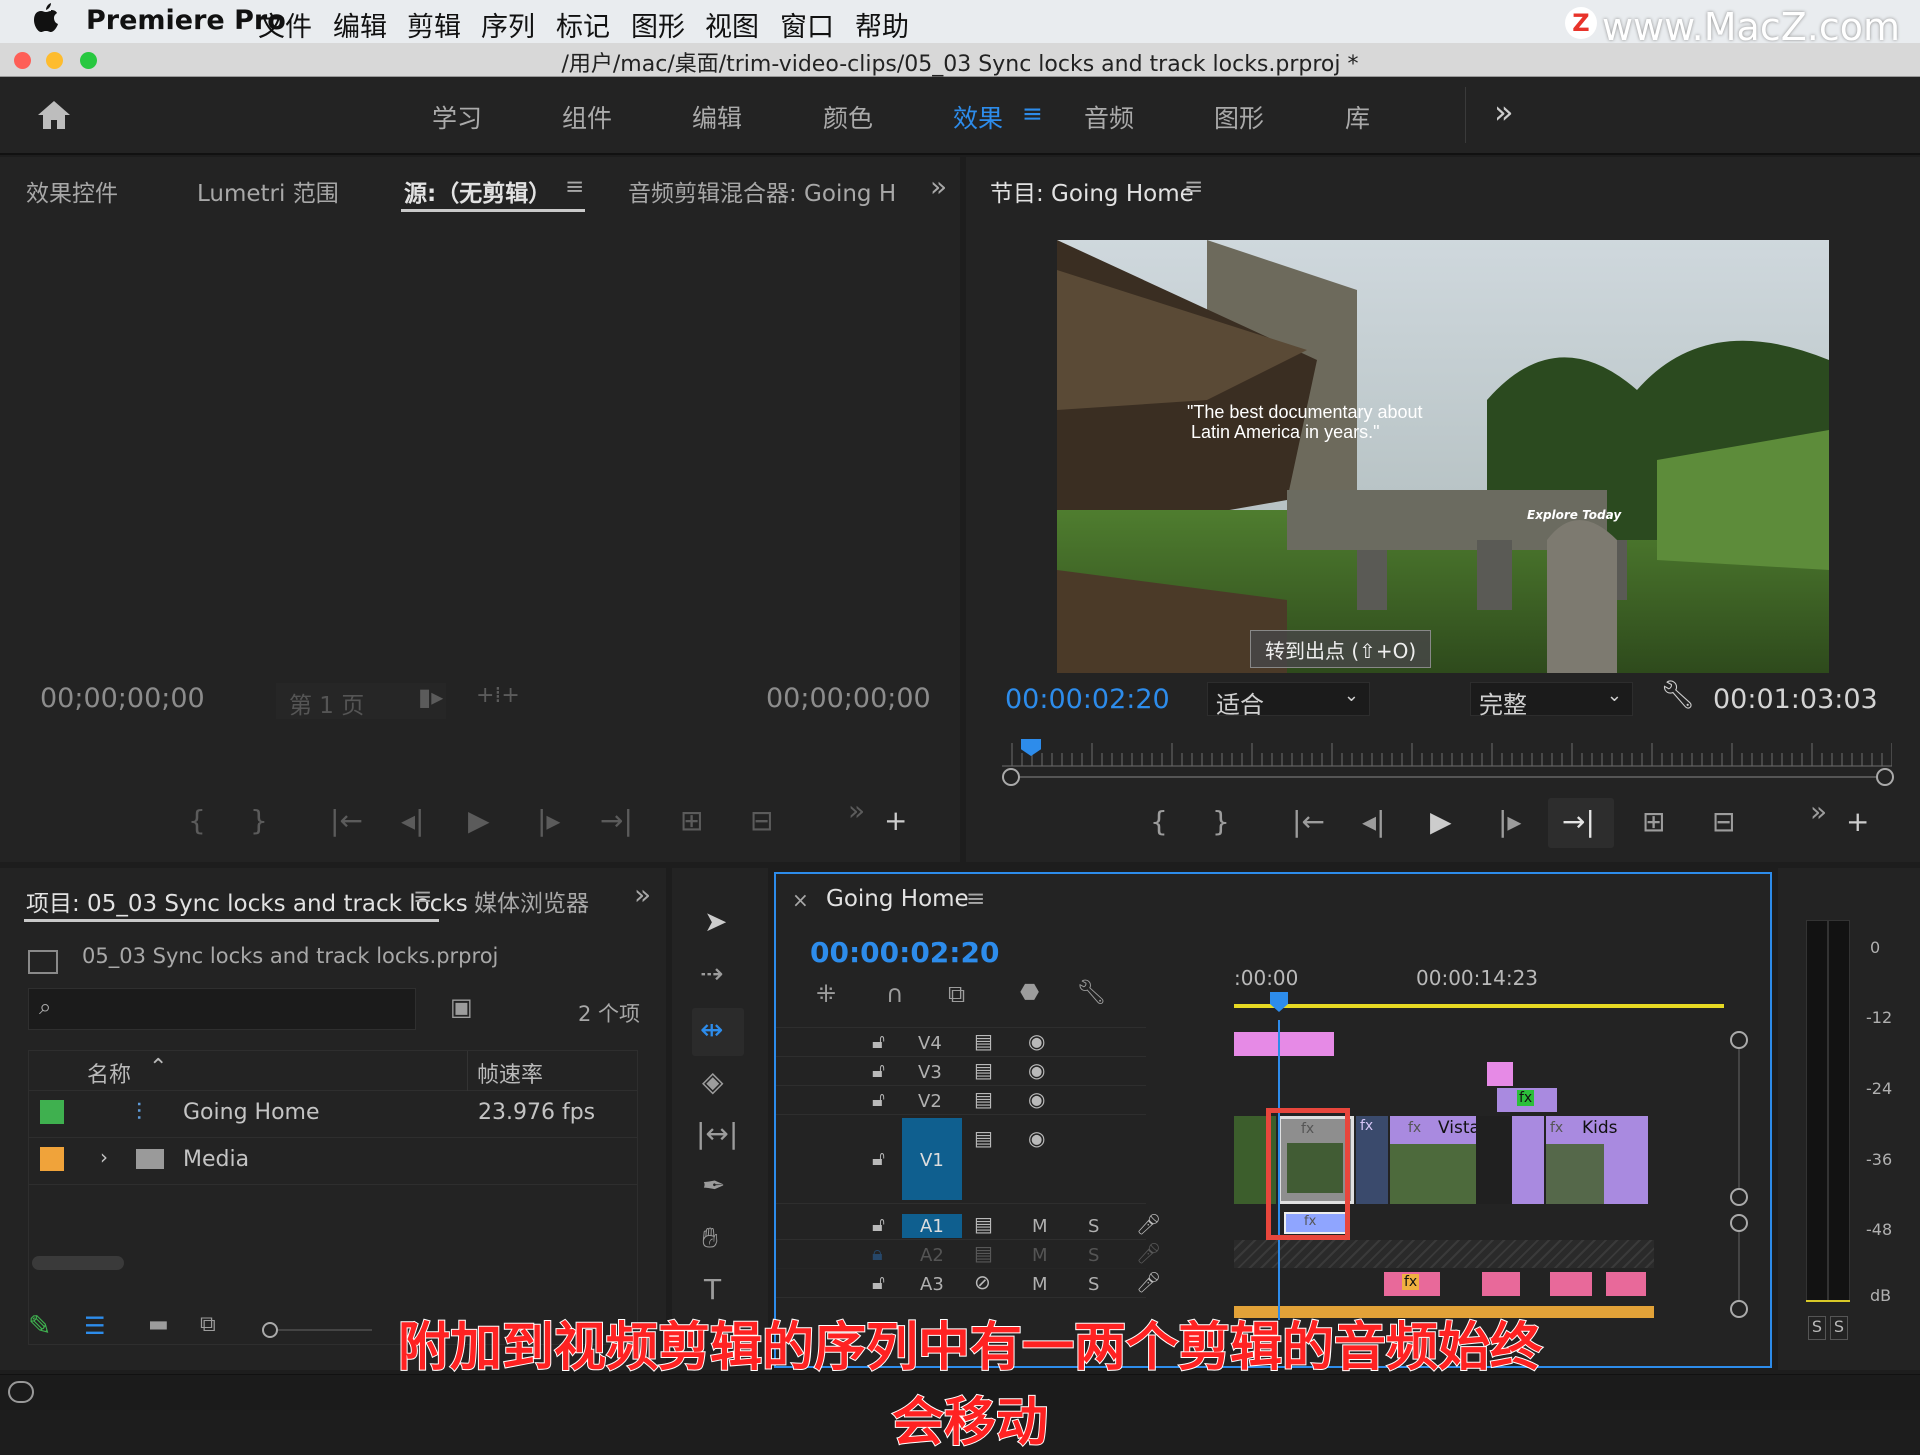 This screenshot has width=1920, height=1455. Describe the element at coordinates (826, 994) in the screenshot. I see `nest-toggle-icon: ⁜` at that location.